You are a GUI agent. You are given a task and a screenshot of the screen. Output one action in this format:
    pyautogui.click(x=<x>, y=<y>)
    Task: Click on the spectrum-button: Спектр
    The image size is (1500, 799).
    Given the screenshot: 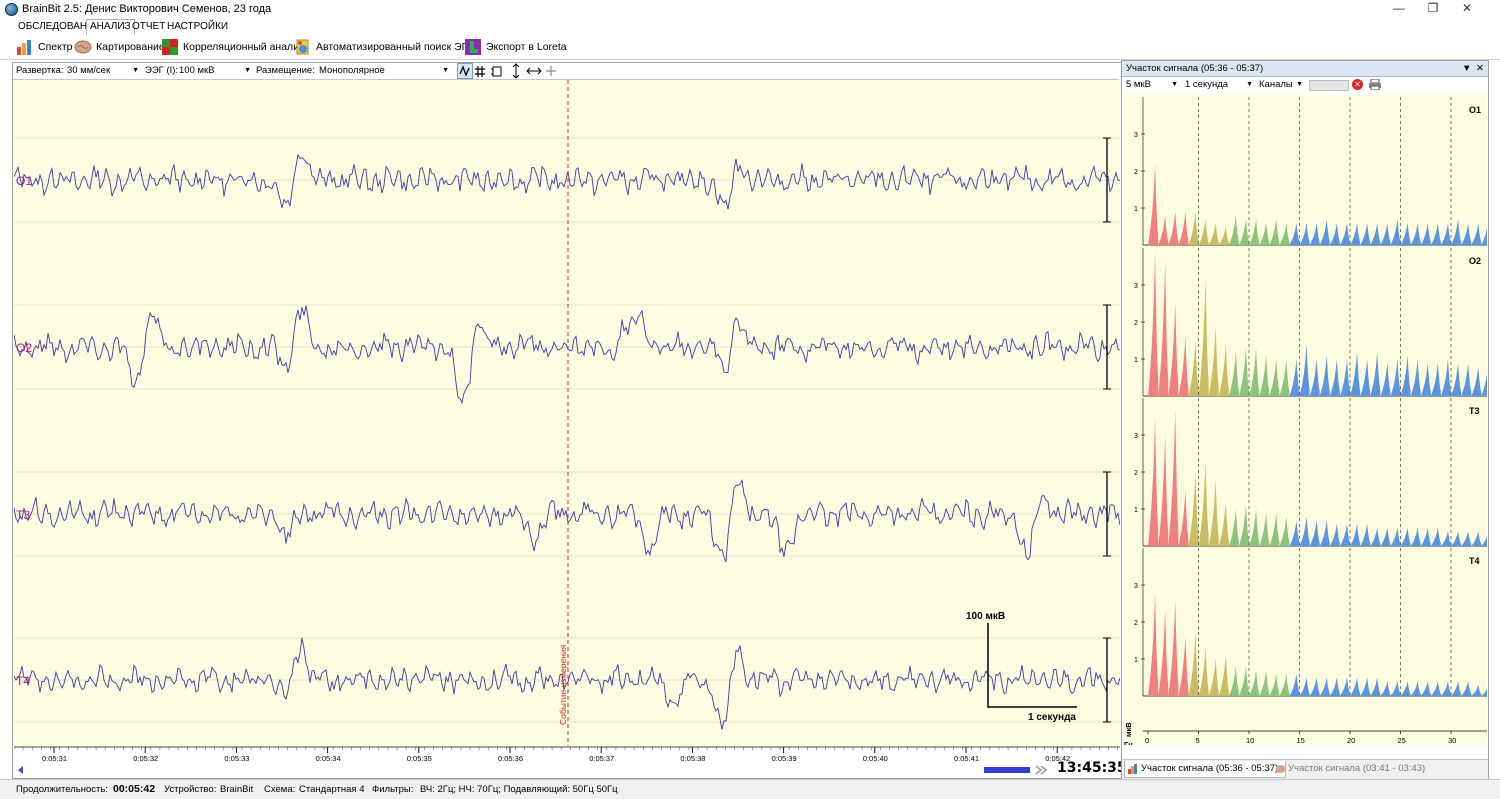 What is the action you would take?
    pyautogui.click(x=44, y=47)
    